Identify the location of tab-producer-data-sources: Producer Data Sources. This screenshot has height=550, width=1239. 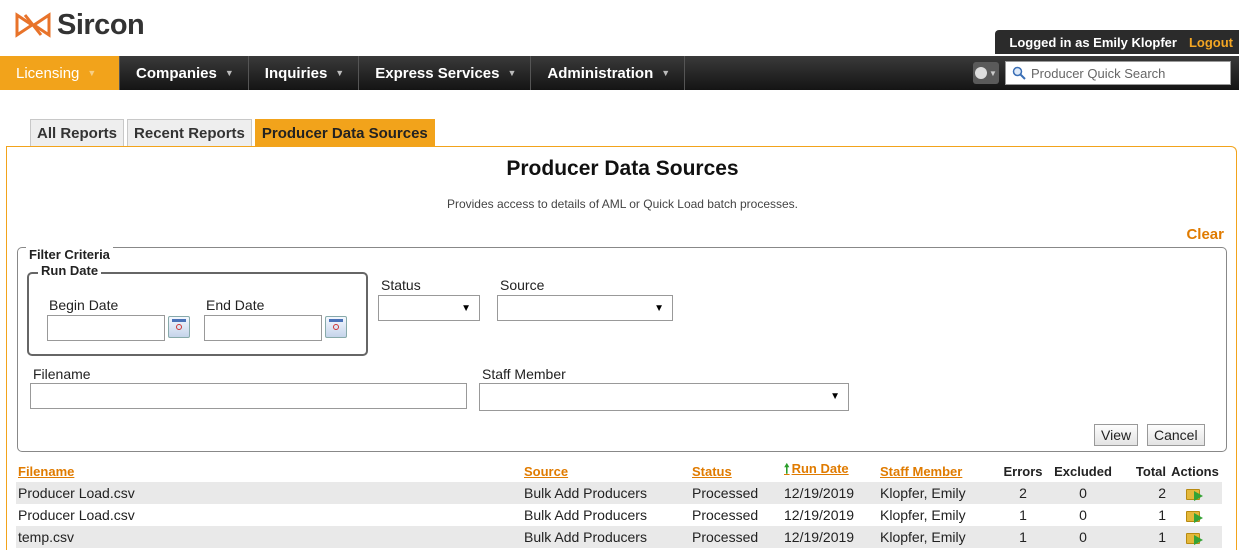
(344, 132).